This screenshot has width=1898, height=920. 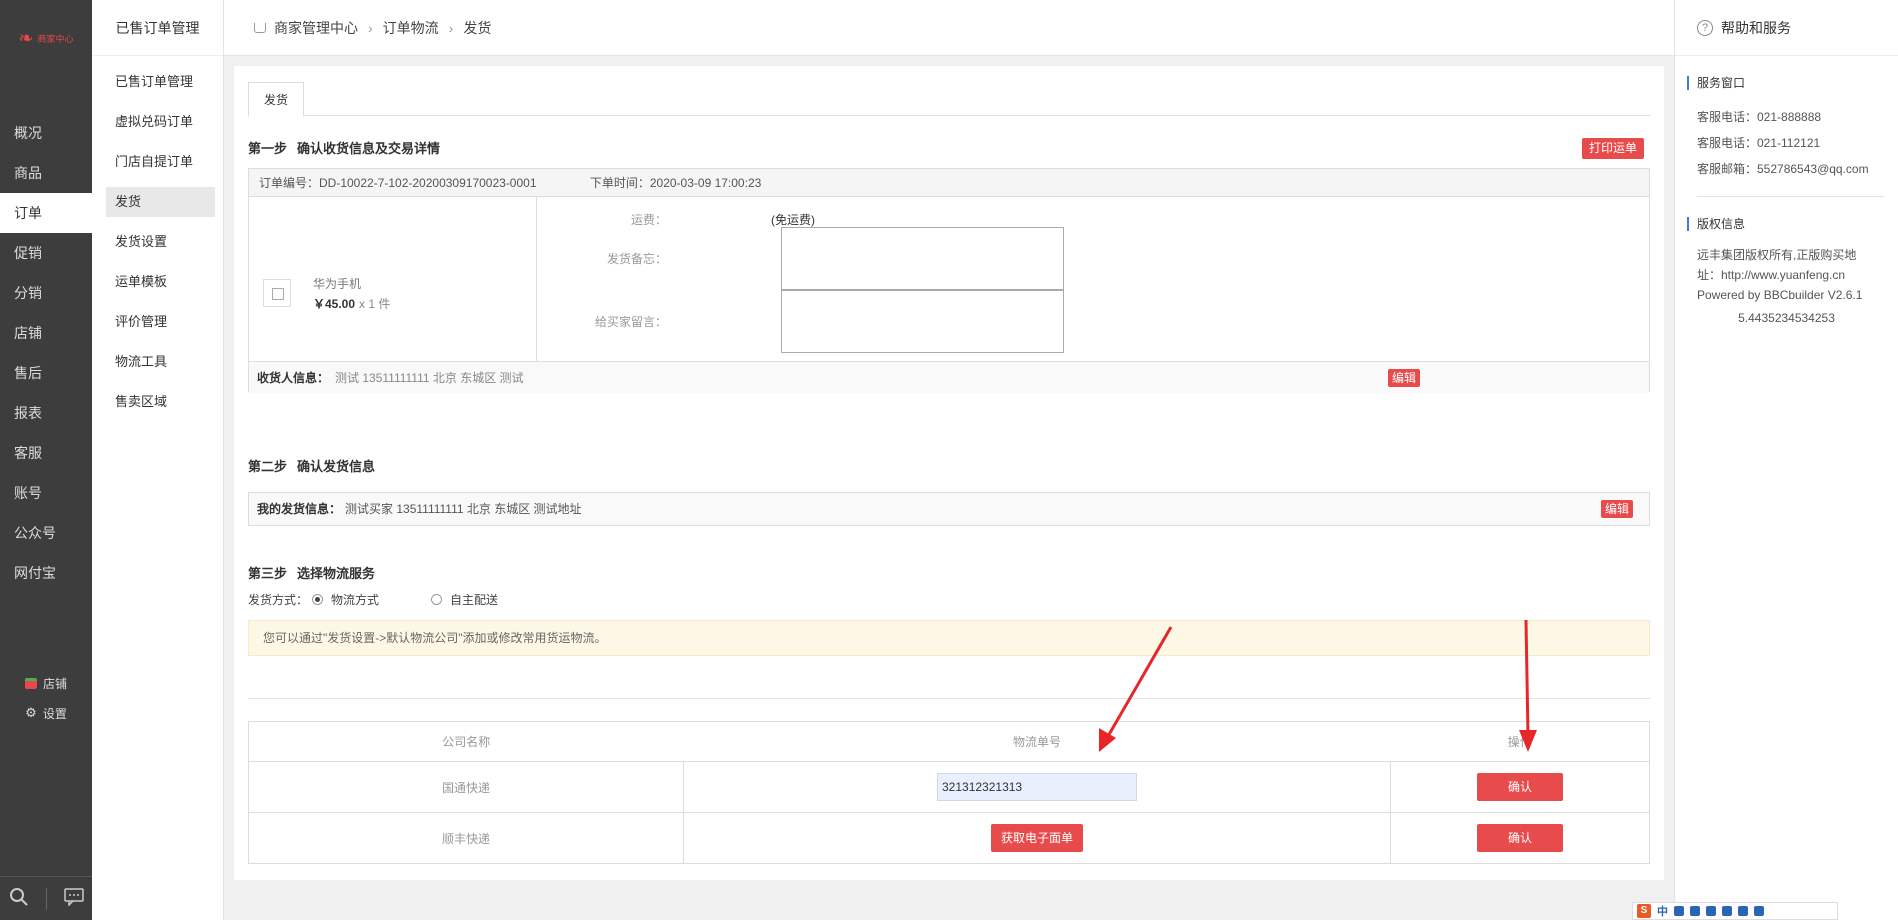 I want to click on chat-icon, so click(x=73, y=898).